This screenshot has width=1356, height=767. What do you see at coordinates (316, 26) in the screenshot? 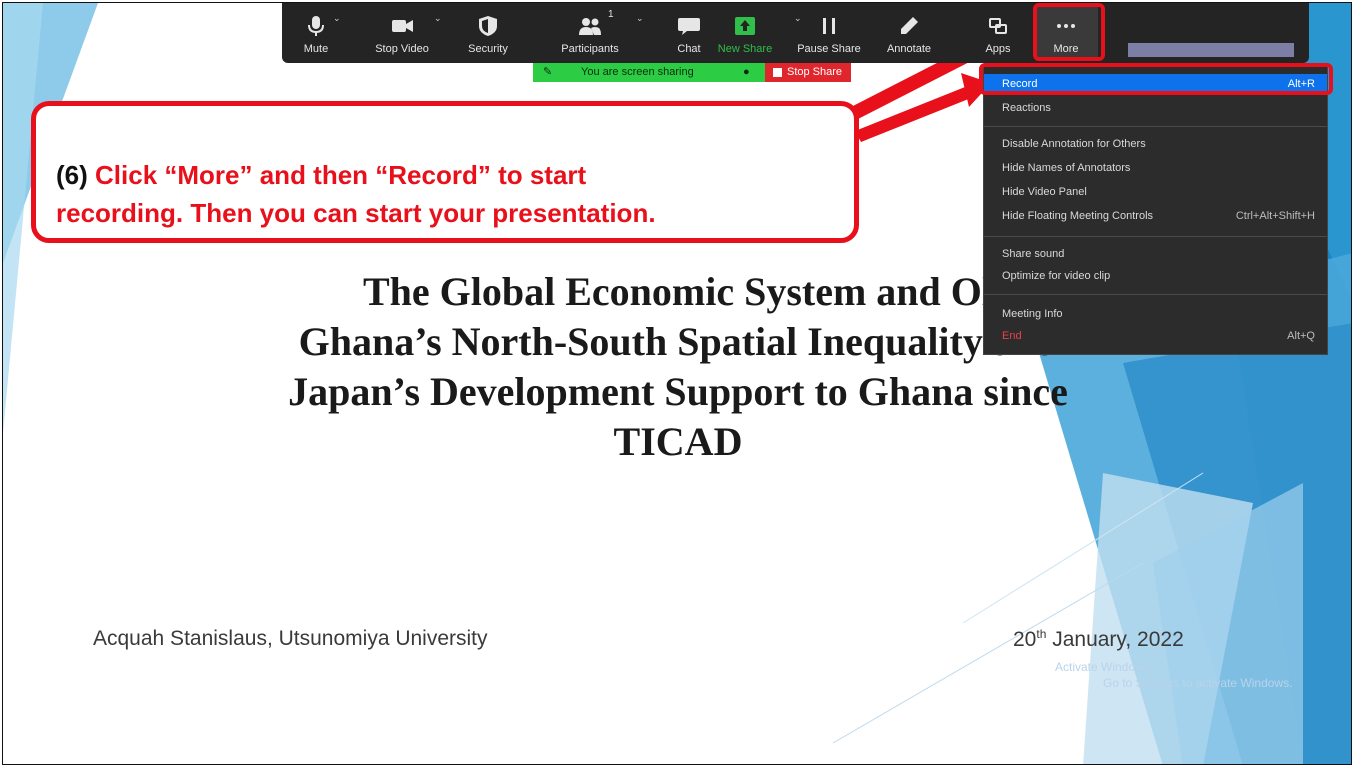
I see `microphone-icon` at bounding box center [316, 26].